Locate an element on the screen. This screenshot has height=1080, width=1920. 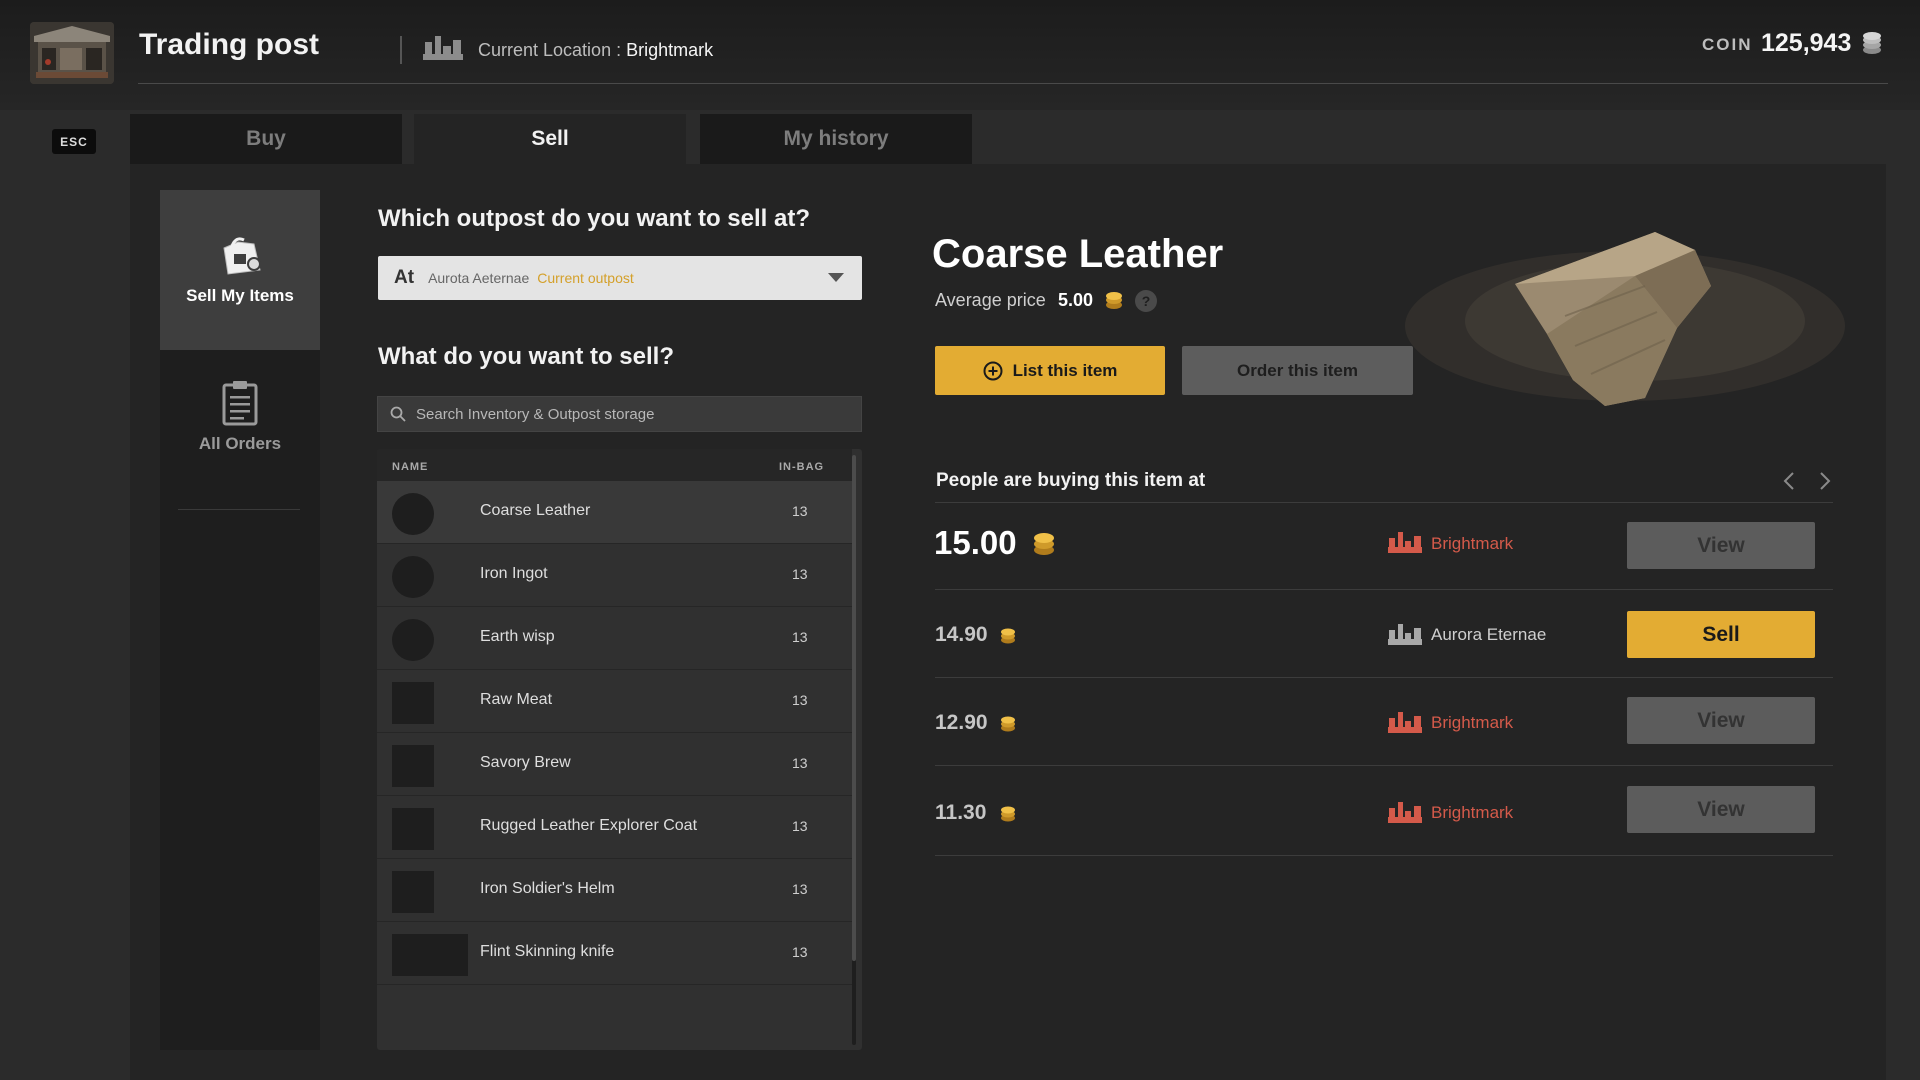
tab-sell: Sell is located at coordinates (550, 139).